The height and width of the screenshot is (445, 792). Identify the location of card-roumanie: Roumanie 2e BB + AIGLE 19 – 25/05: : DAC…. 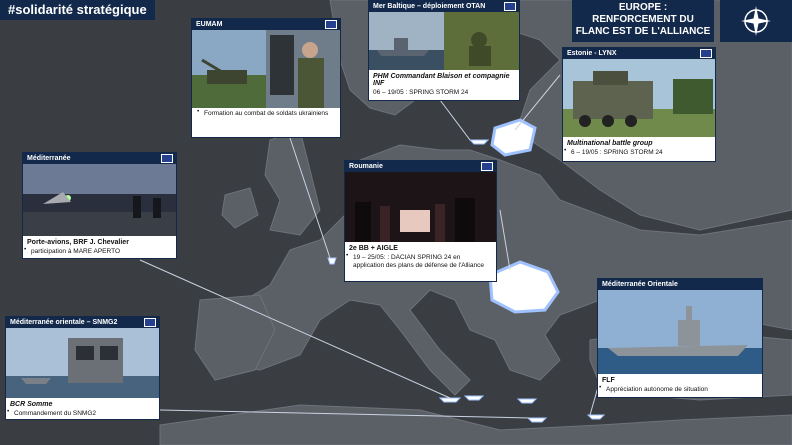
(420, 221).